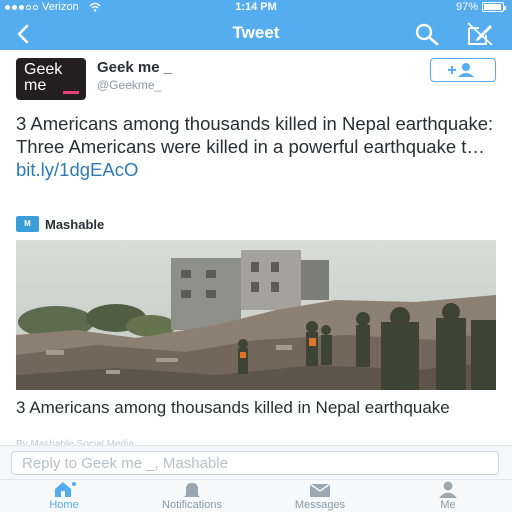  Describe the element at coordinates (27, 224) in the screenshot. I see `mashable-logo-icon: M` at that location.